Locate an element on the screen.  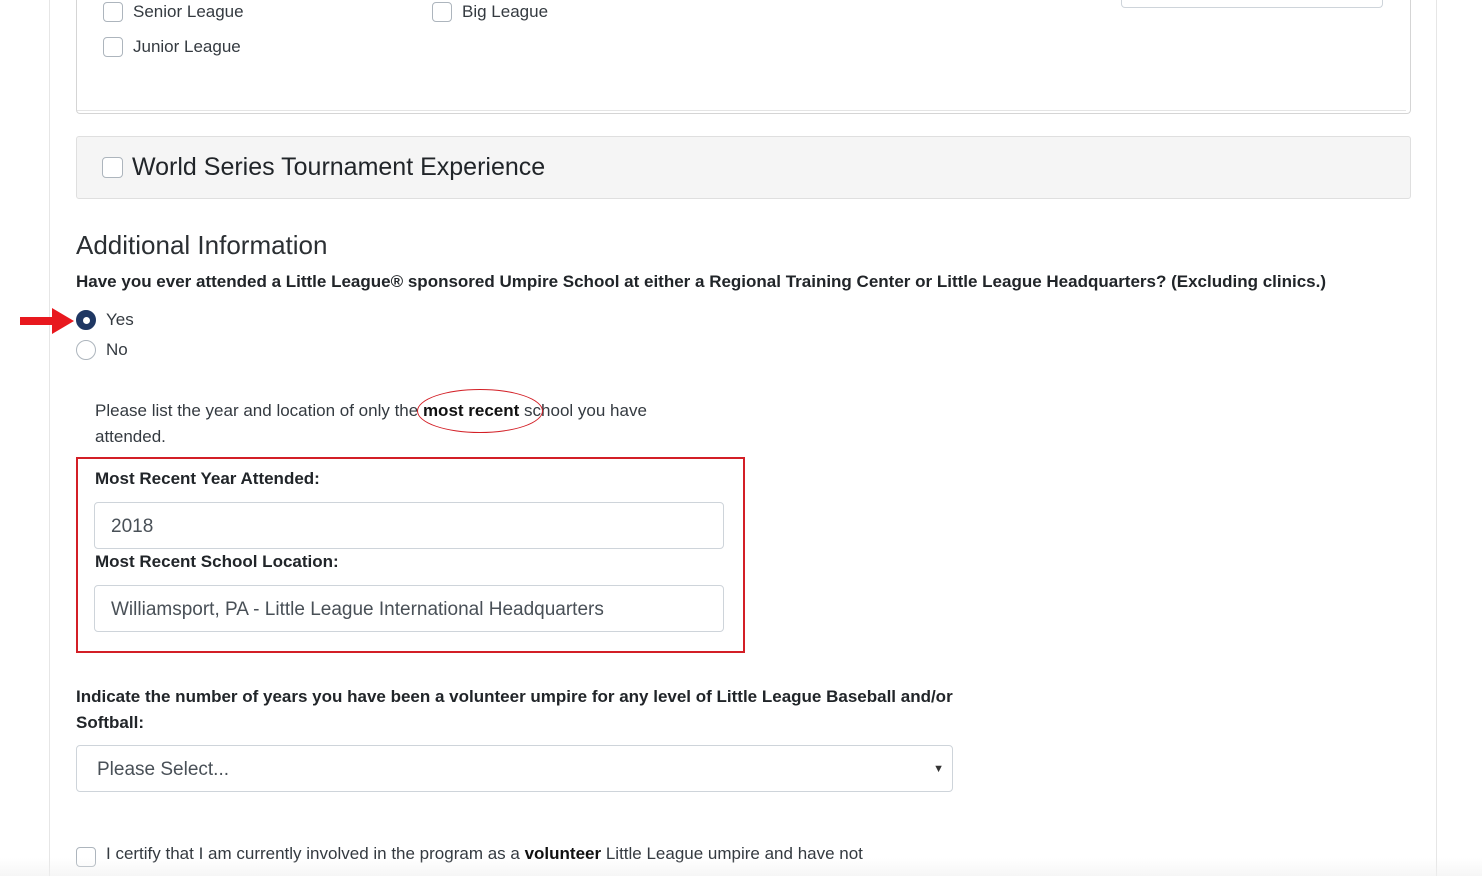
world-series-checkbox is located at coordinates (112, 167).